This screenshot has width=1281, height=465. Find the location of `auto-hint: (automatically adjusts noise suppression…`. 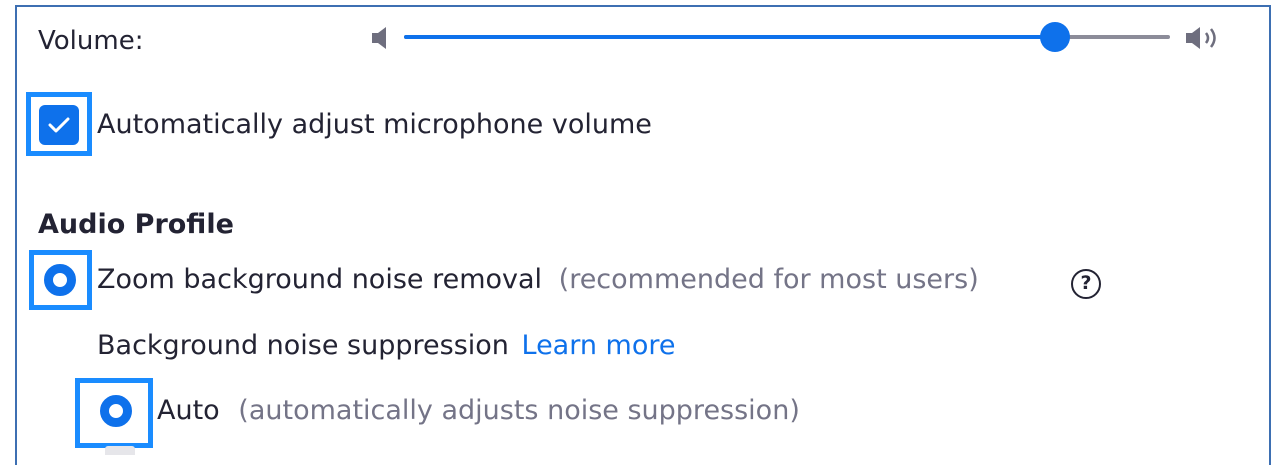

auto-hint: (automatically adjusts noise suppression… is located at coordinates (519, 410).